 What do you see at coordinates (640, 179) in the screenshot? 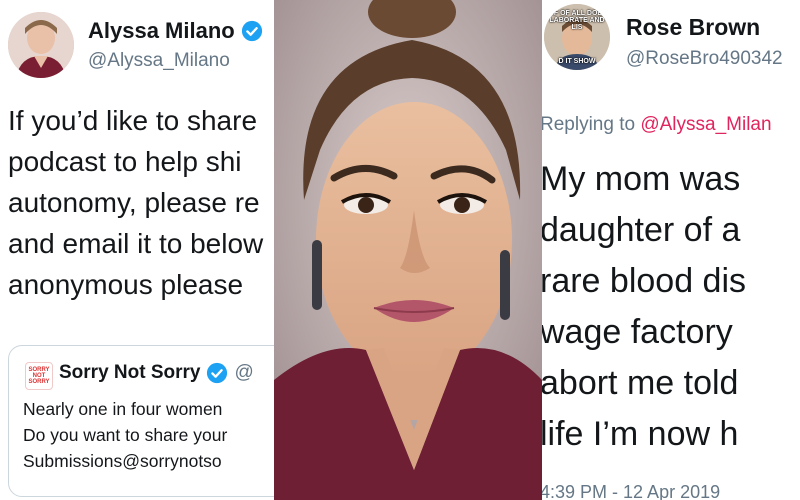
I see `tweet-text-line: My mom was` at bounding box center [640, 179].